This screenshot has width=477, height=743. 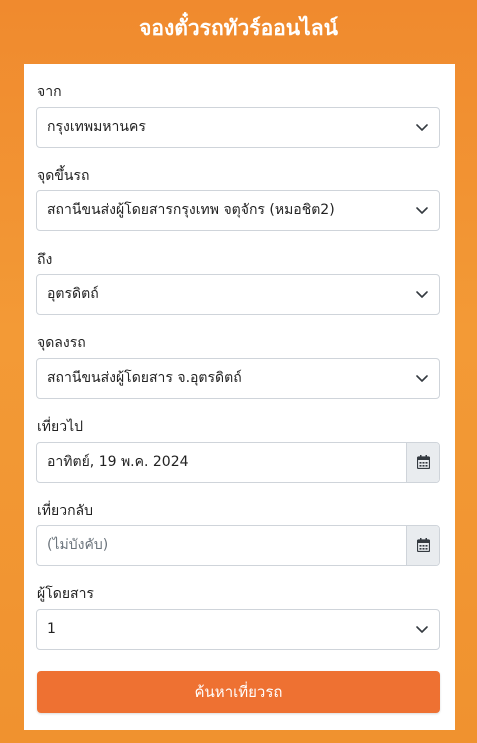 What do you see at coordinates (238, 127) in the screenshot?
I see `from-select: กรุงเทพมหานคร` at bounding box center [238, 127].